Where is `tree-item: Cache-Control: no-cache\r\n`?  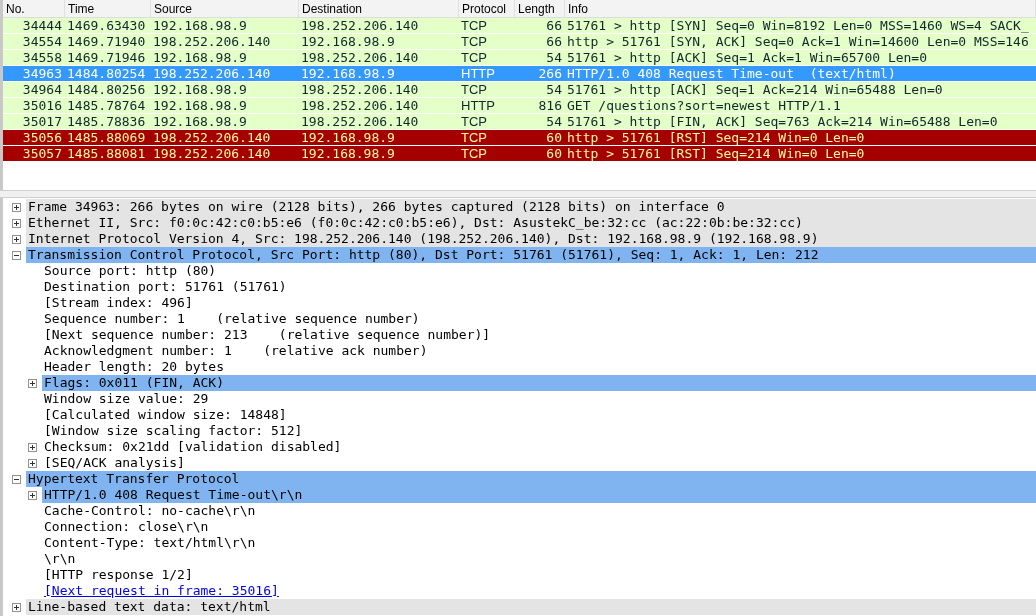
tree-item: Cache-Control: no-cache\r\n is located at coordinates (539, 511).